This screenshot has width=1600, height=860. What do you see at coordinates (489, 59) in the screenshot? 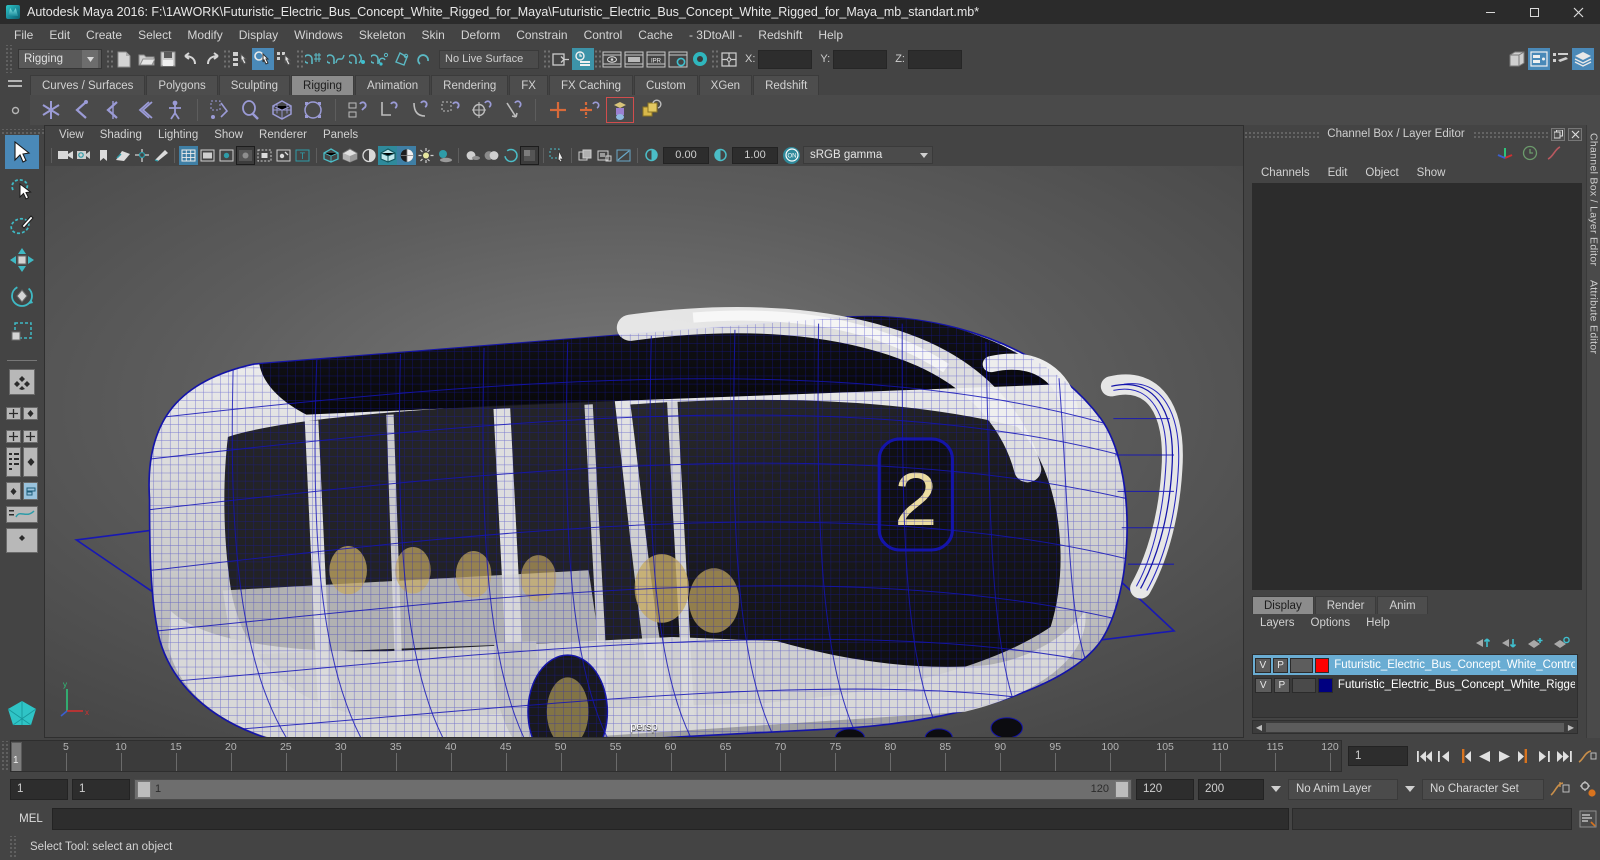
I see `live-surface-field: No Live Surface` at bounding box center [489, 59].